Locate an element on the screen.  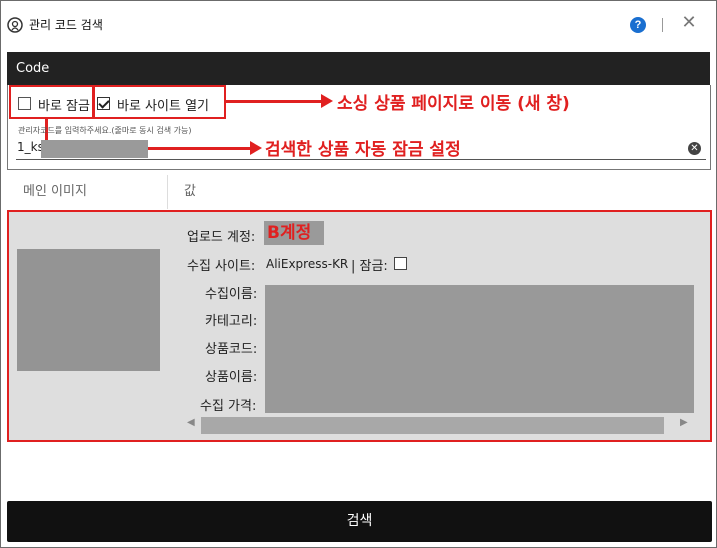
help-icon: ? is located at coordinates (638, 25).